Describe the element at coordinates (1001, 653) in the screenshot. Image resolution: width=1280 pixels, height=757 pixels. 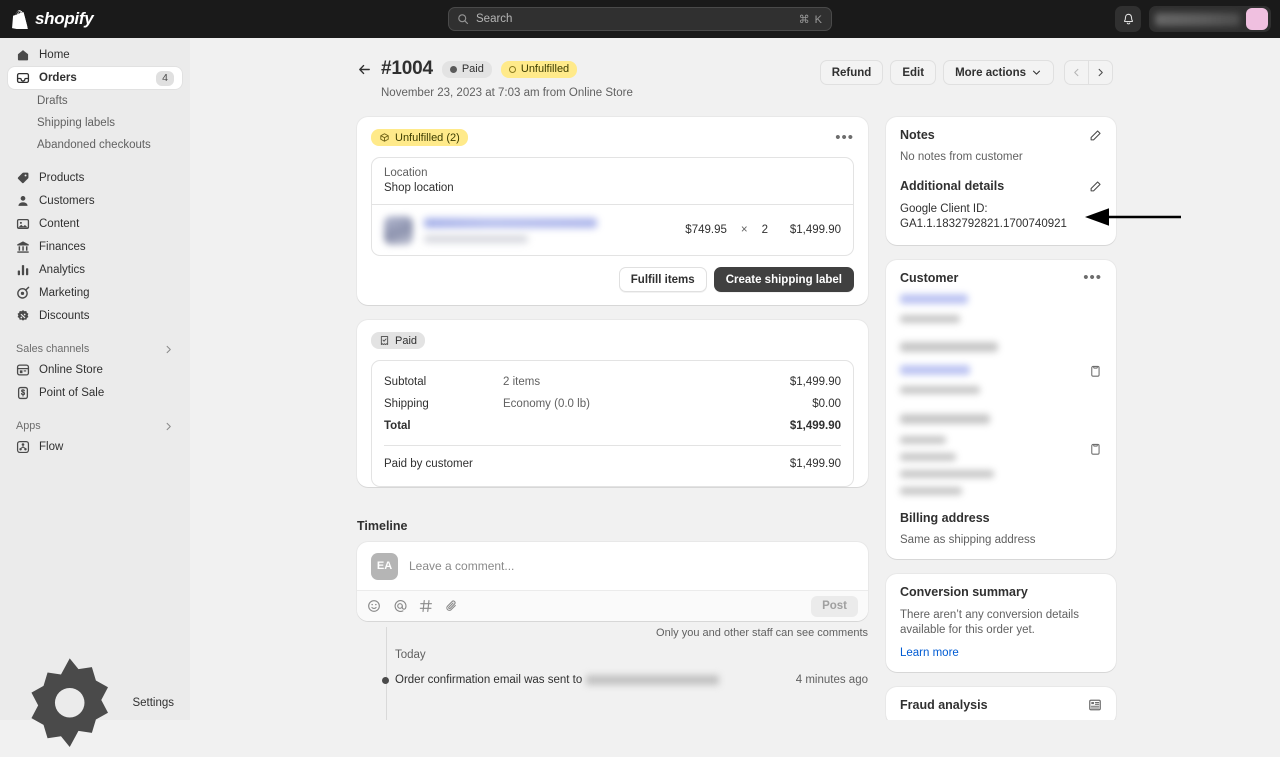
I see `conversion-learn-more-link: Learn more` at that location.